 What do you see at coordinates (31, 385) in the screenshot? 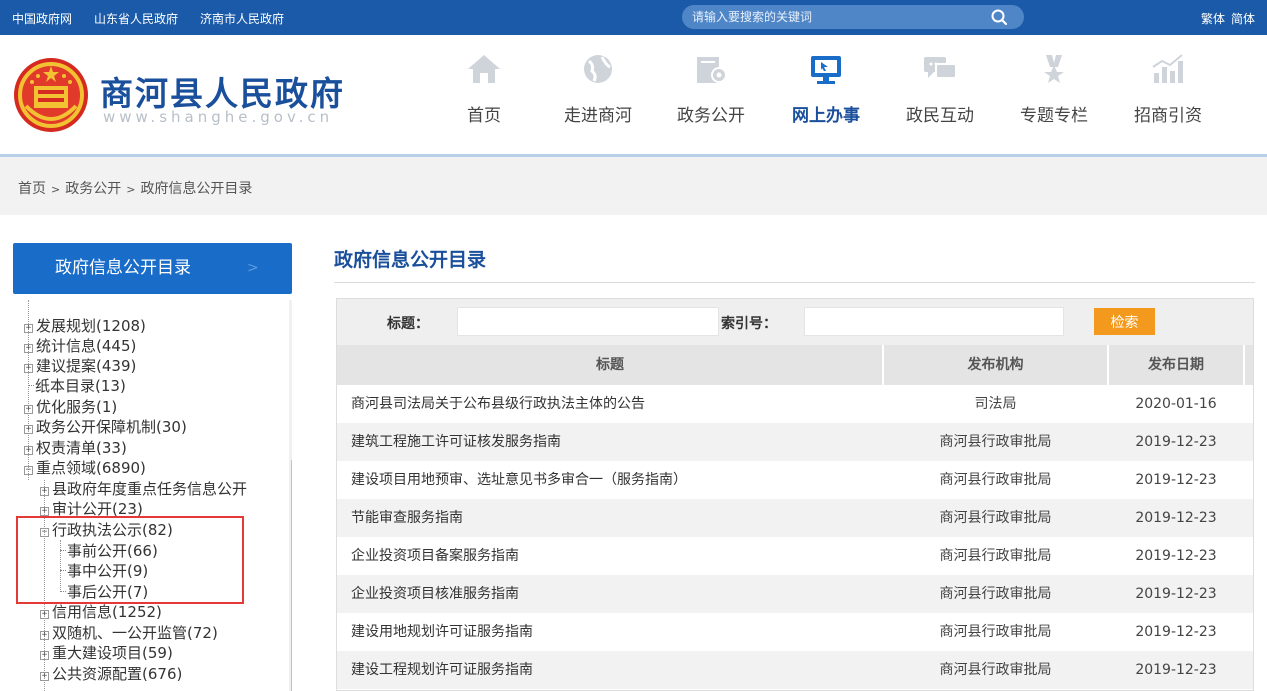
I see `tree-branch` at bounding box center [31, 385].